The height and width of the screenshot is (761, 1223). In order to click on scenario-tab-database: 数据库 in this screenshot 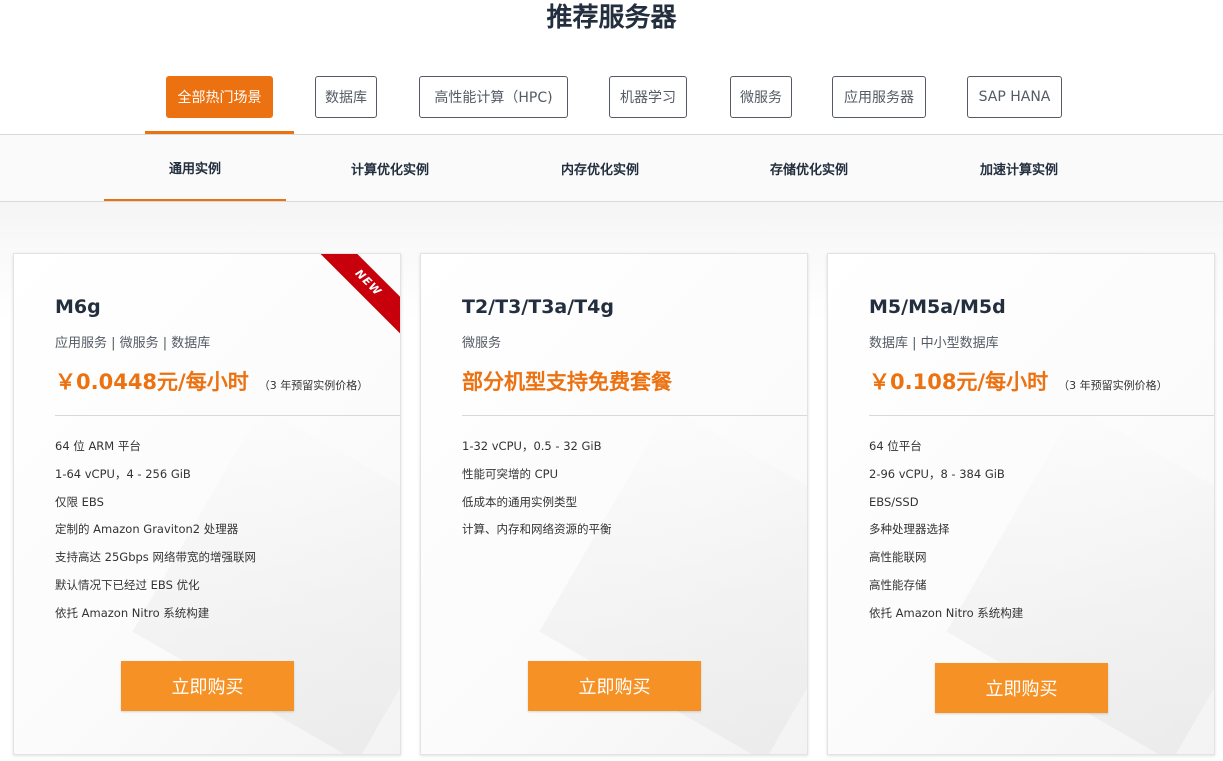, I will do `click(346, 97)`.